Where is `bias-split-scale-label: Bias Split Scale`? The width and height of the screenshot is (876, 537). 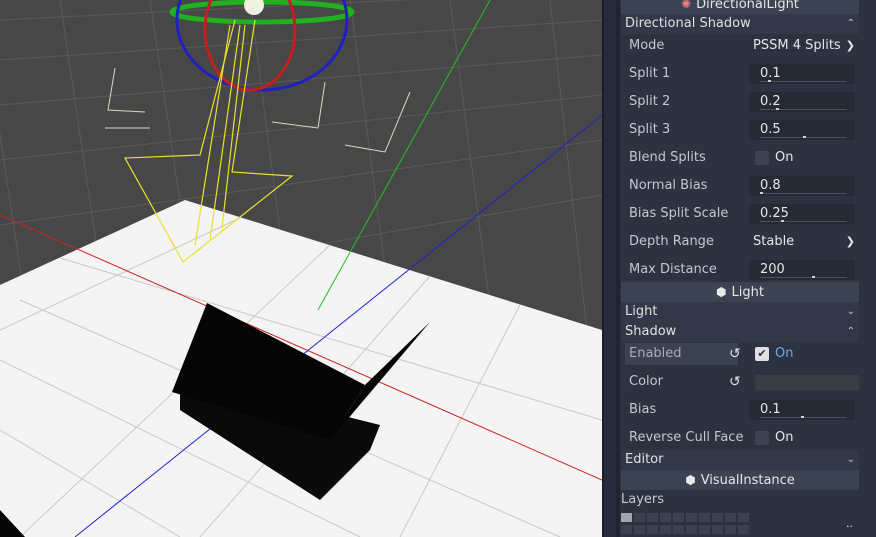
bias-split-scale-label: Bias Split Scale is located at coordinates (679, 213).